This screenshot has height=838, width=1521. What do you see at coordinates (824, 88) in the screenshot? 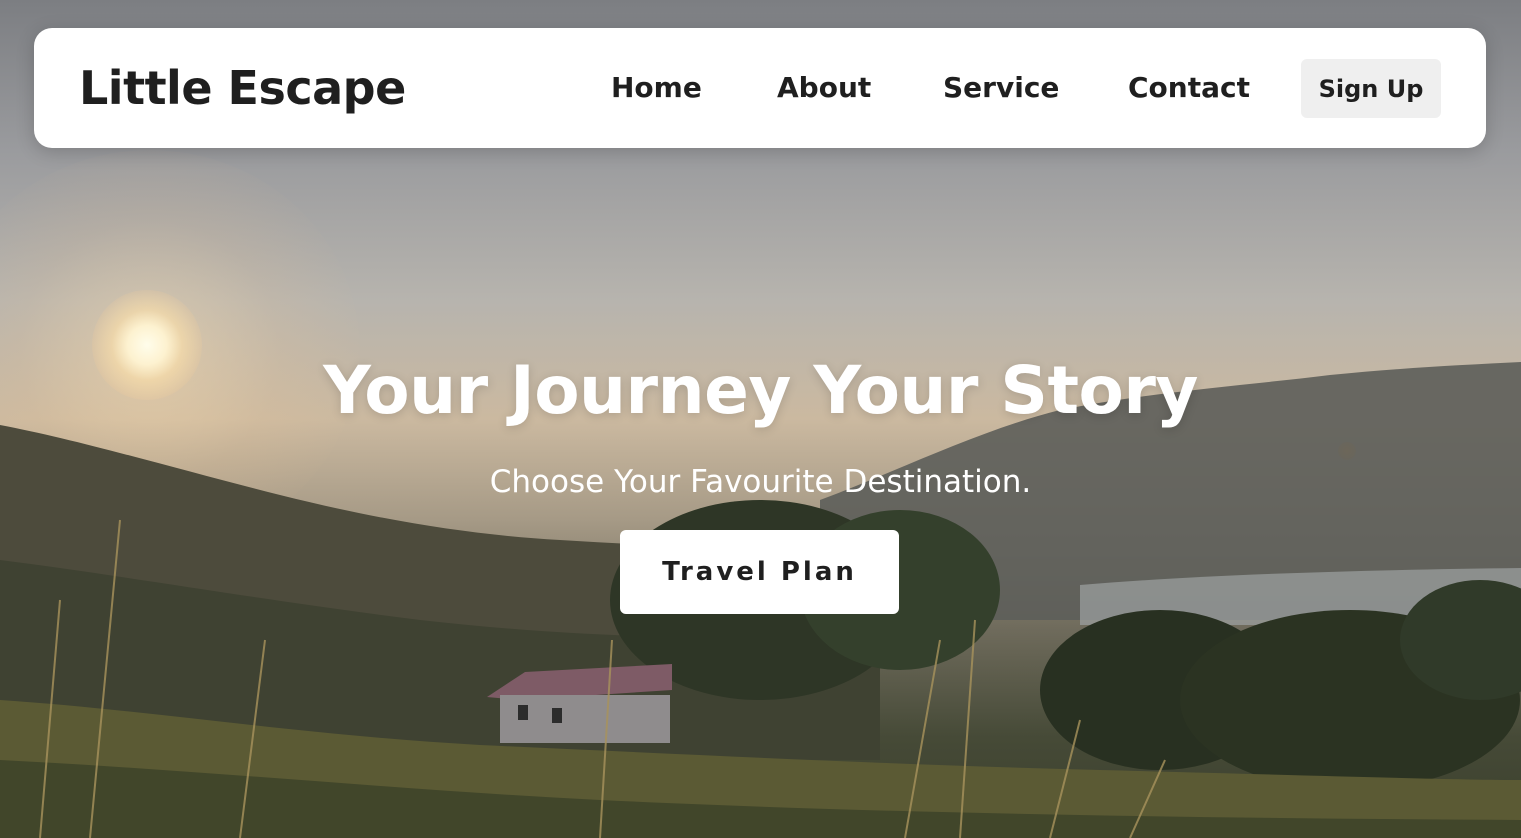
I see `nav-item-about: About` at bounding box center [824, 88].